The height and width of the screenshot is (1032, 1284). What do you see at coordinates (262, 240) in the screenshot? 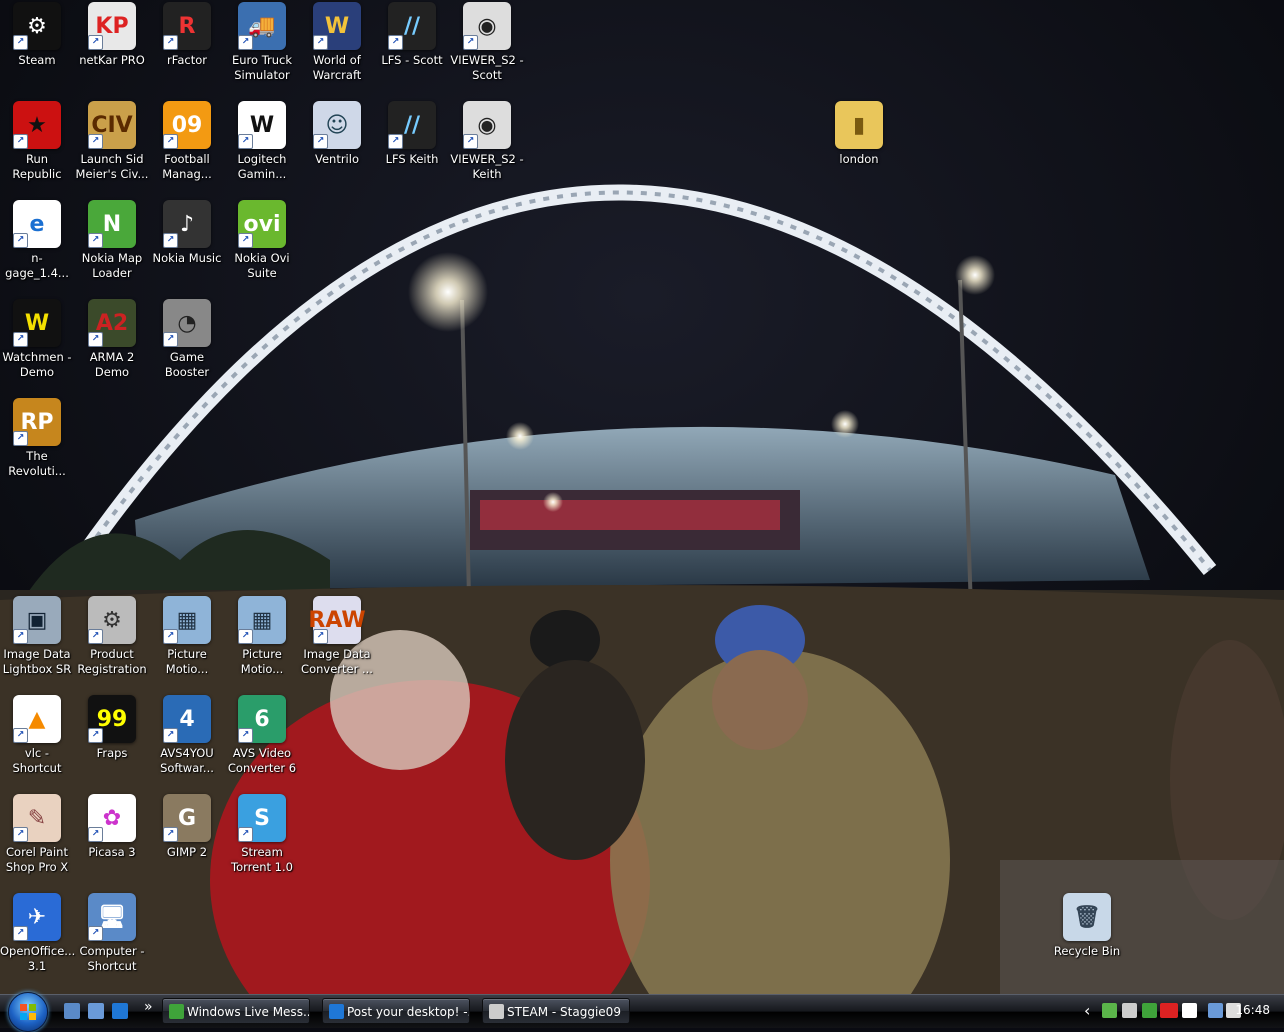
I see `nokia-ovi-suite-shortcut: ovi ↗ Nokia Ovi Suite` at bounding box center [262, 240].